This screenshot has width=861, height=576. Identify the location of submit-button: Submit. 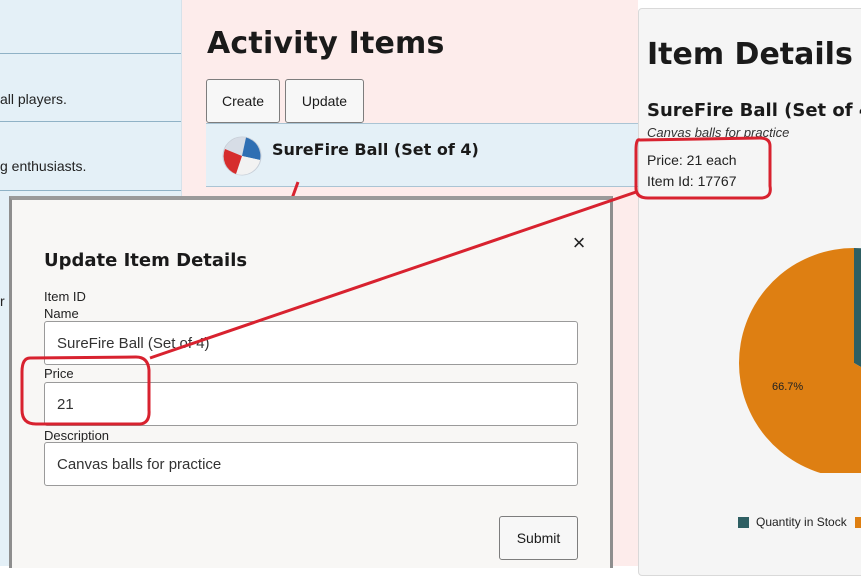
(538, 538).